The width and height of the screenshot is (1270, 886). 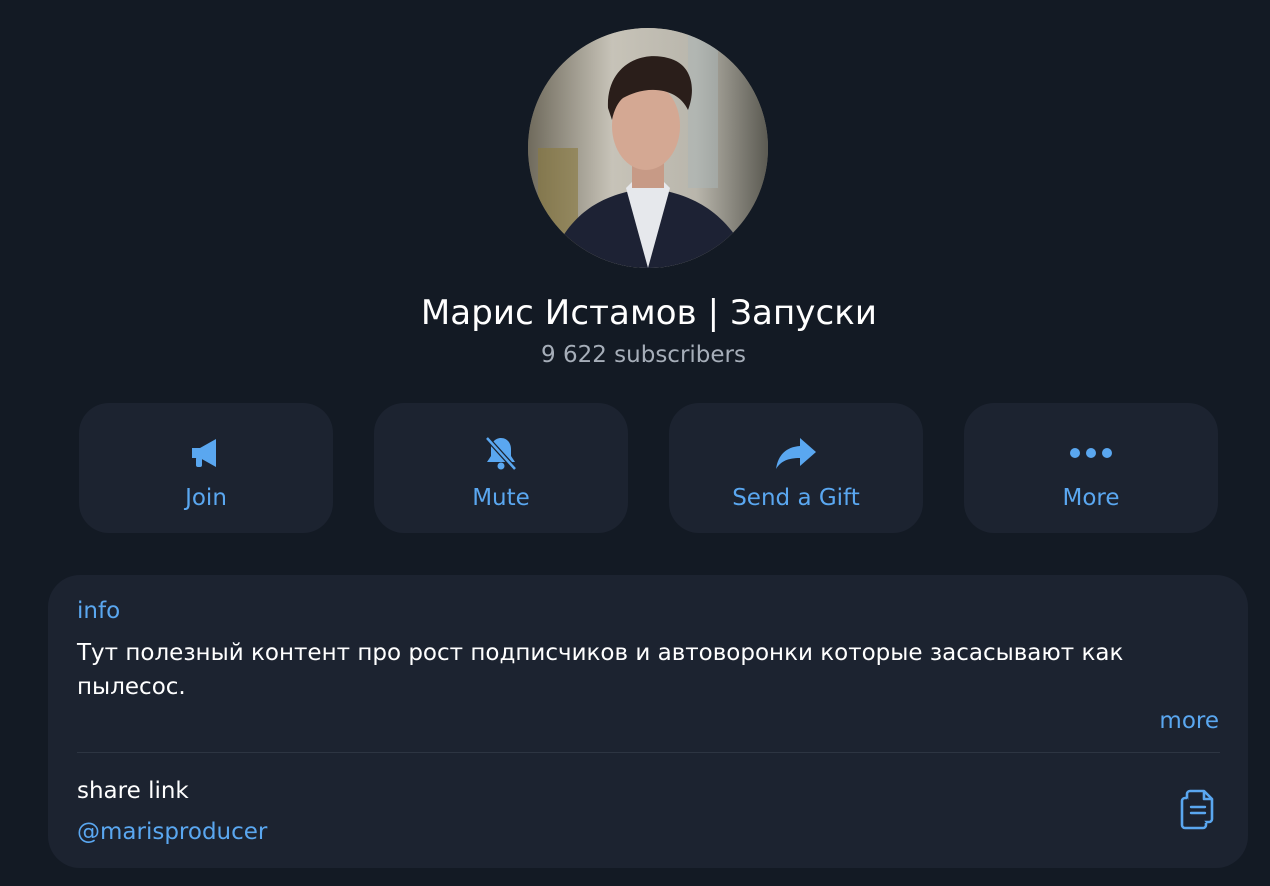 I want to click on copy-link-button, so click(x=1198, y=811).